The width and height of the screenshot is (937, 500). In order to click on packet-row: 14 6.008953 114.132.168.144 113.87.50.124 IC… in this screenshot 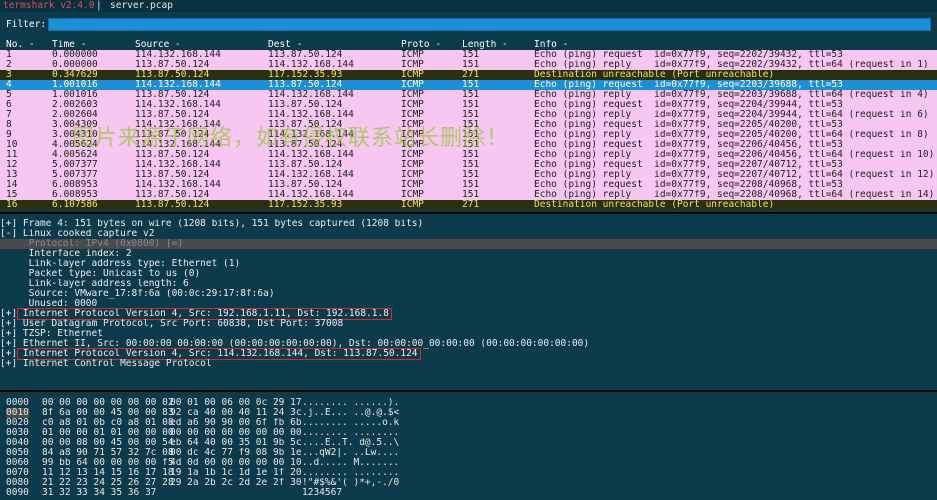, I will do `click(468, 185)`.